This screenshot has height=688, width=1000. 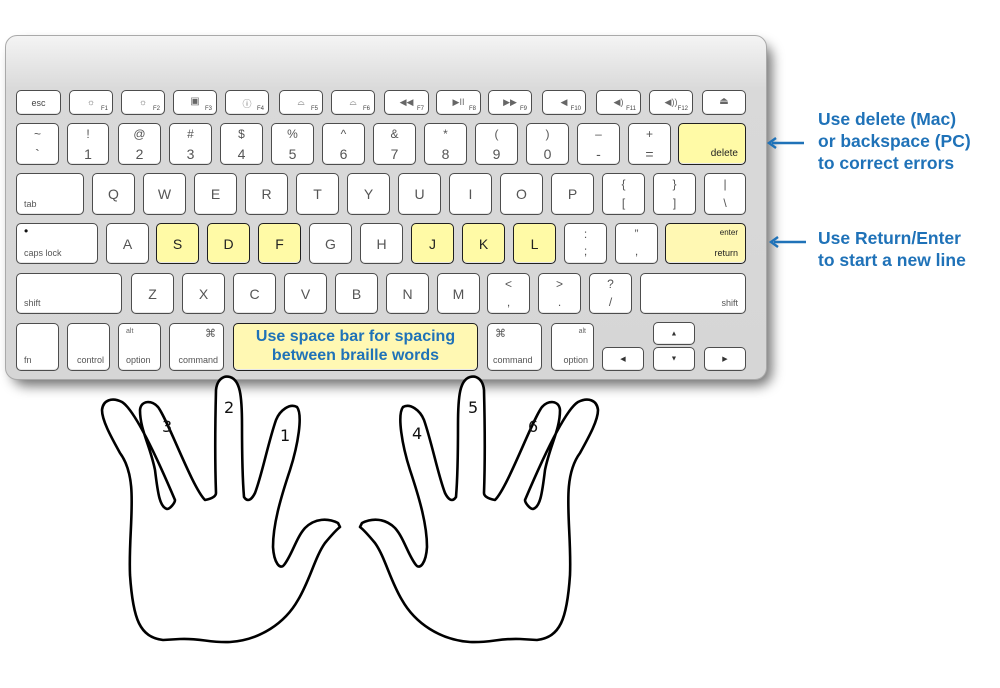 I want to click on key-letter: U, so click(x=419, y=194).